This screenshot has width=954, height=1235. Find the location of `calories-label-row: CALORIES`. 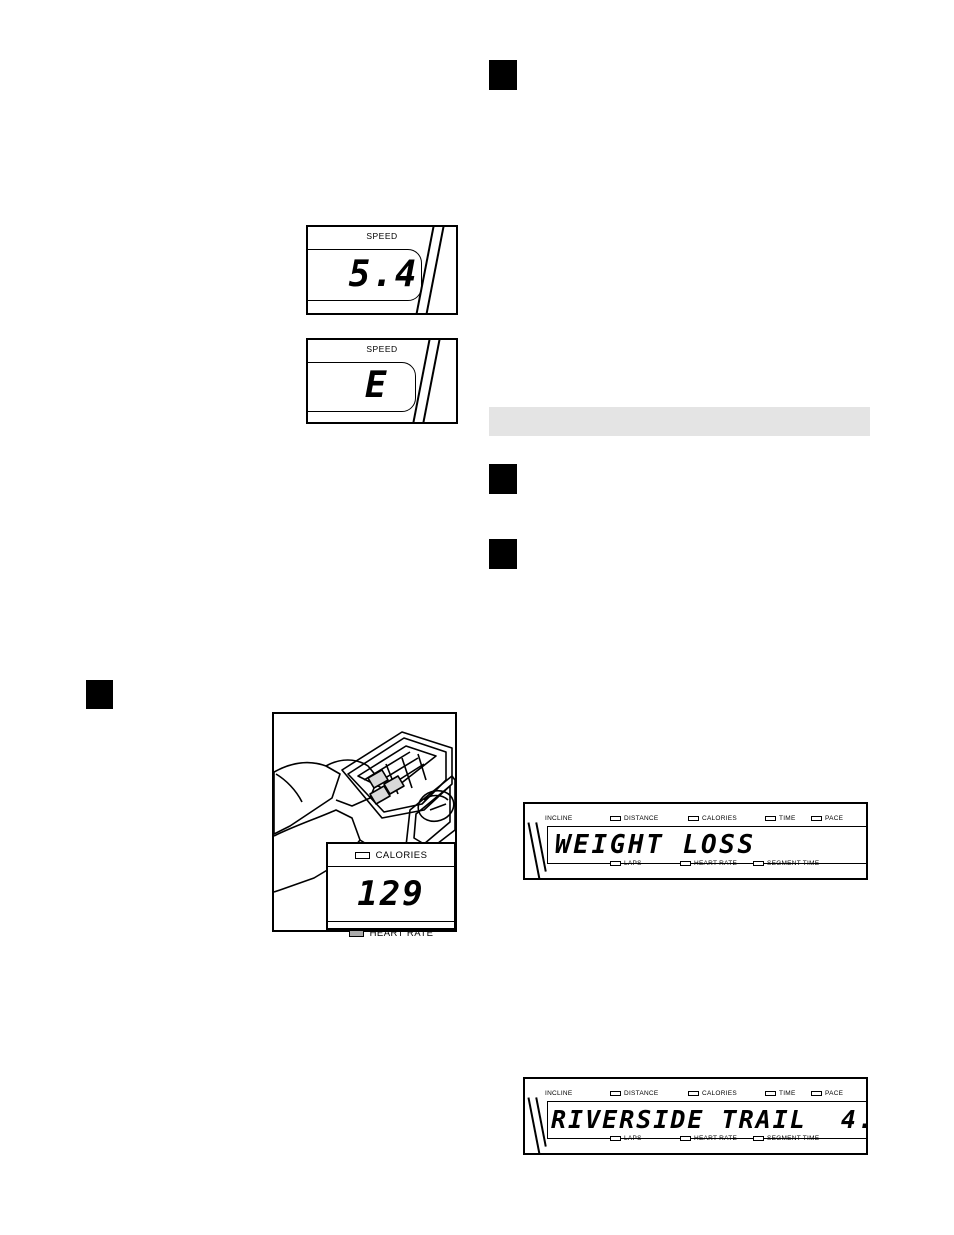

calories-label-row: CALORIES is located at coordinates (391, 855).